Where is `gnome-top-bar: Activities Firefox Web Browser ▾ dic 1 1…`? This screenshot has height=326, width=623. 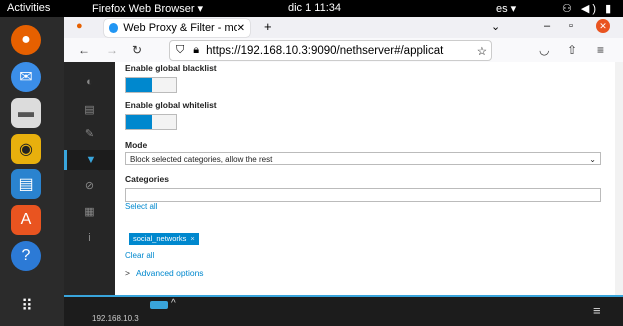
gnome-top-bar: Activities Firefox Web Browser ▾ dic 1 1… is located at coordinates (311, 14).